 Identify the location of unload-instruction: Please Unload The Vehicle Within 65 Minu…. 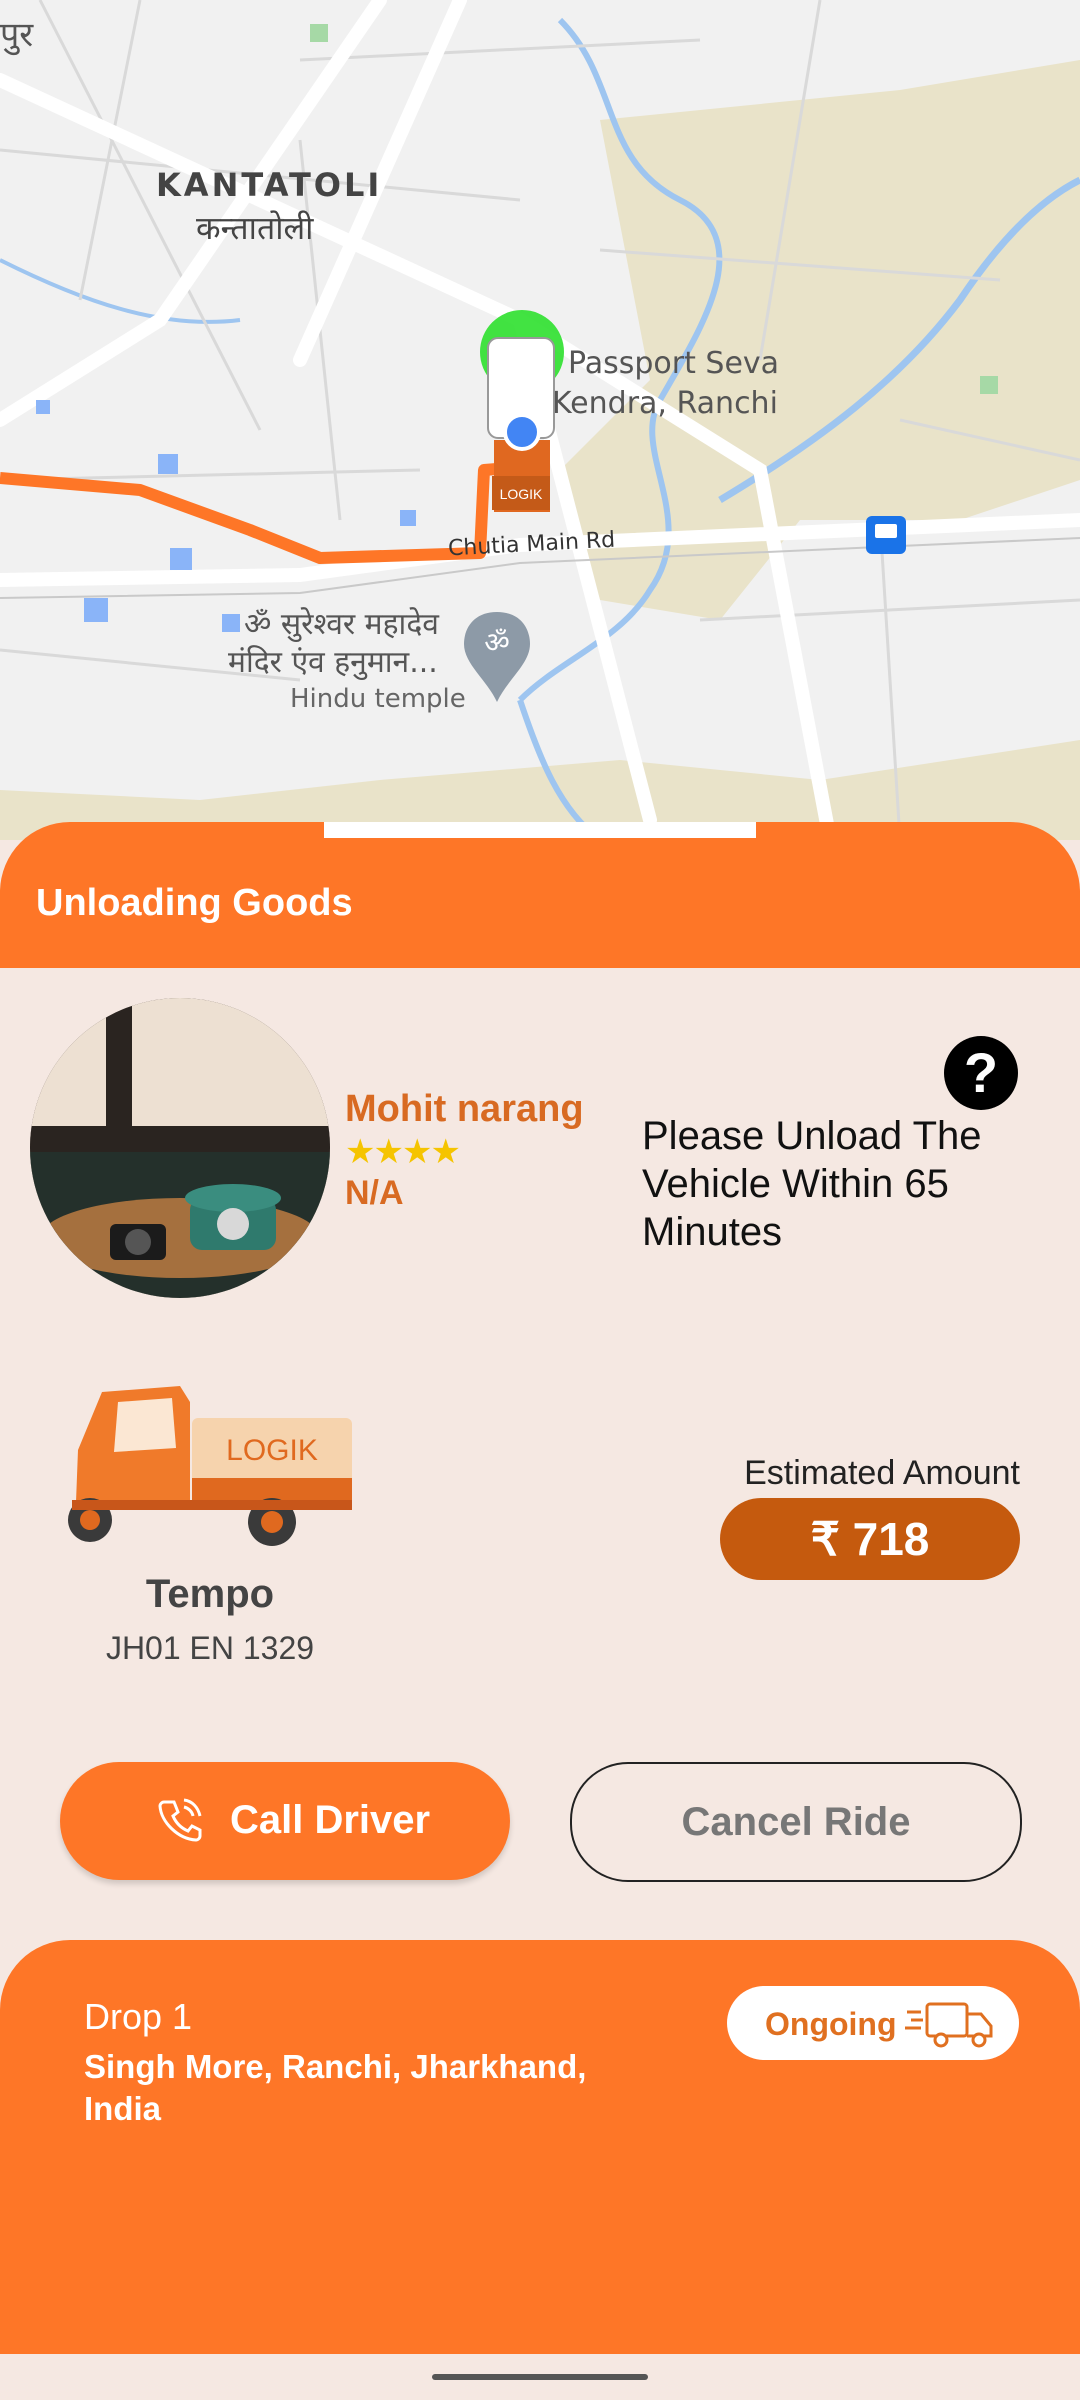
(812, 1184).